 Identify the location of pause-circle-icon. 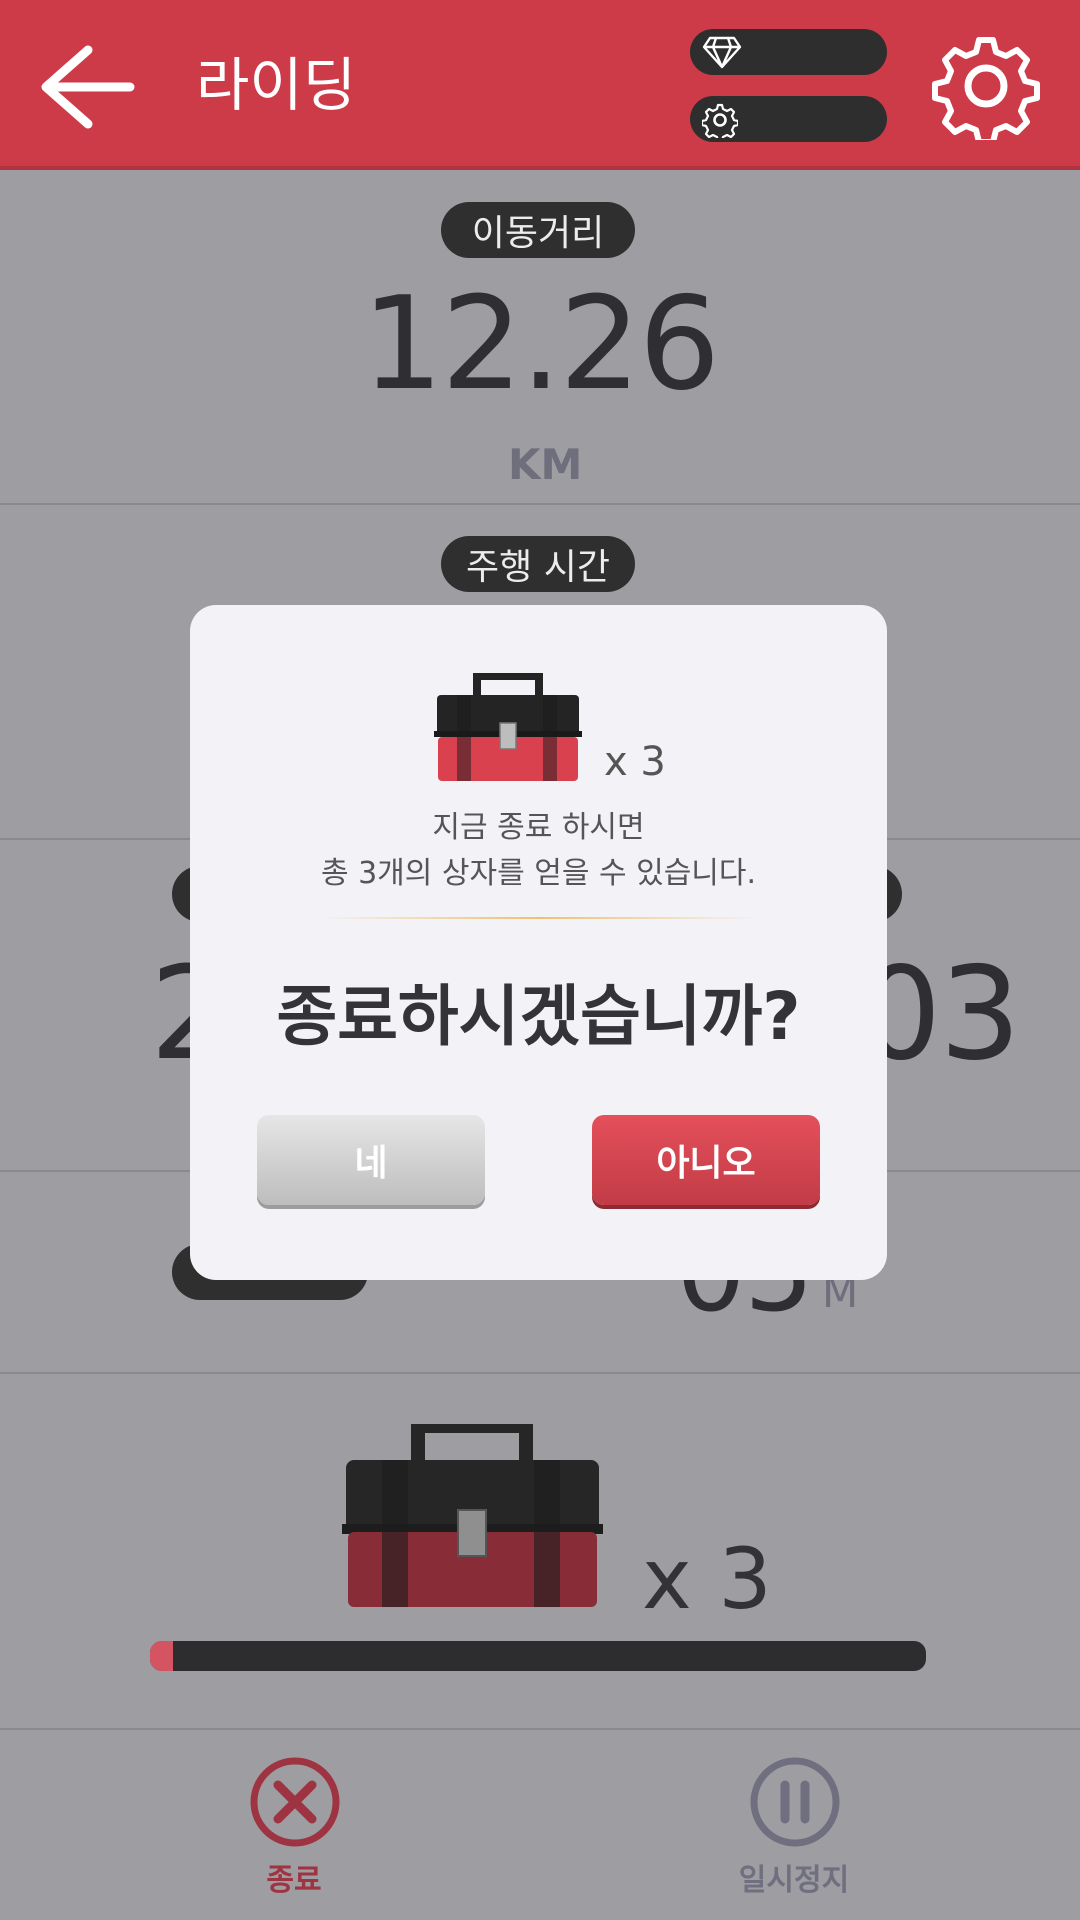
(795, 1802).